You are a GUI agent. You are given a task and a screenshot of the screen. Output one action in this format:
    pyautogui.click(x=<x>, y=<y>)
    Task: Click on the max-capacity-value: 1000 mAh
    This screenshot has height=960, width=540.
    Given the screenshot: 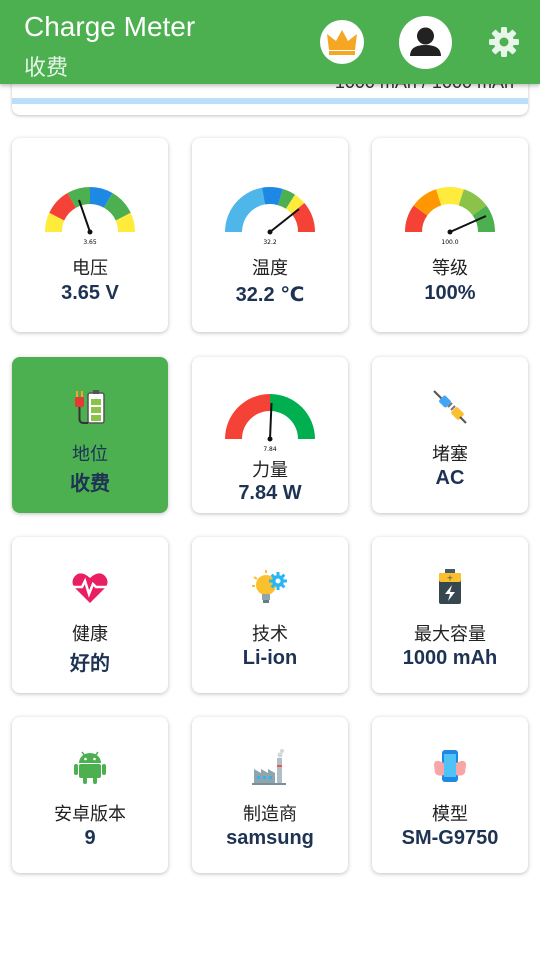 What is the action you would take?
    pyautogui.click(x=450, y=658)
    